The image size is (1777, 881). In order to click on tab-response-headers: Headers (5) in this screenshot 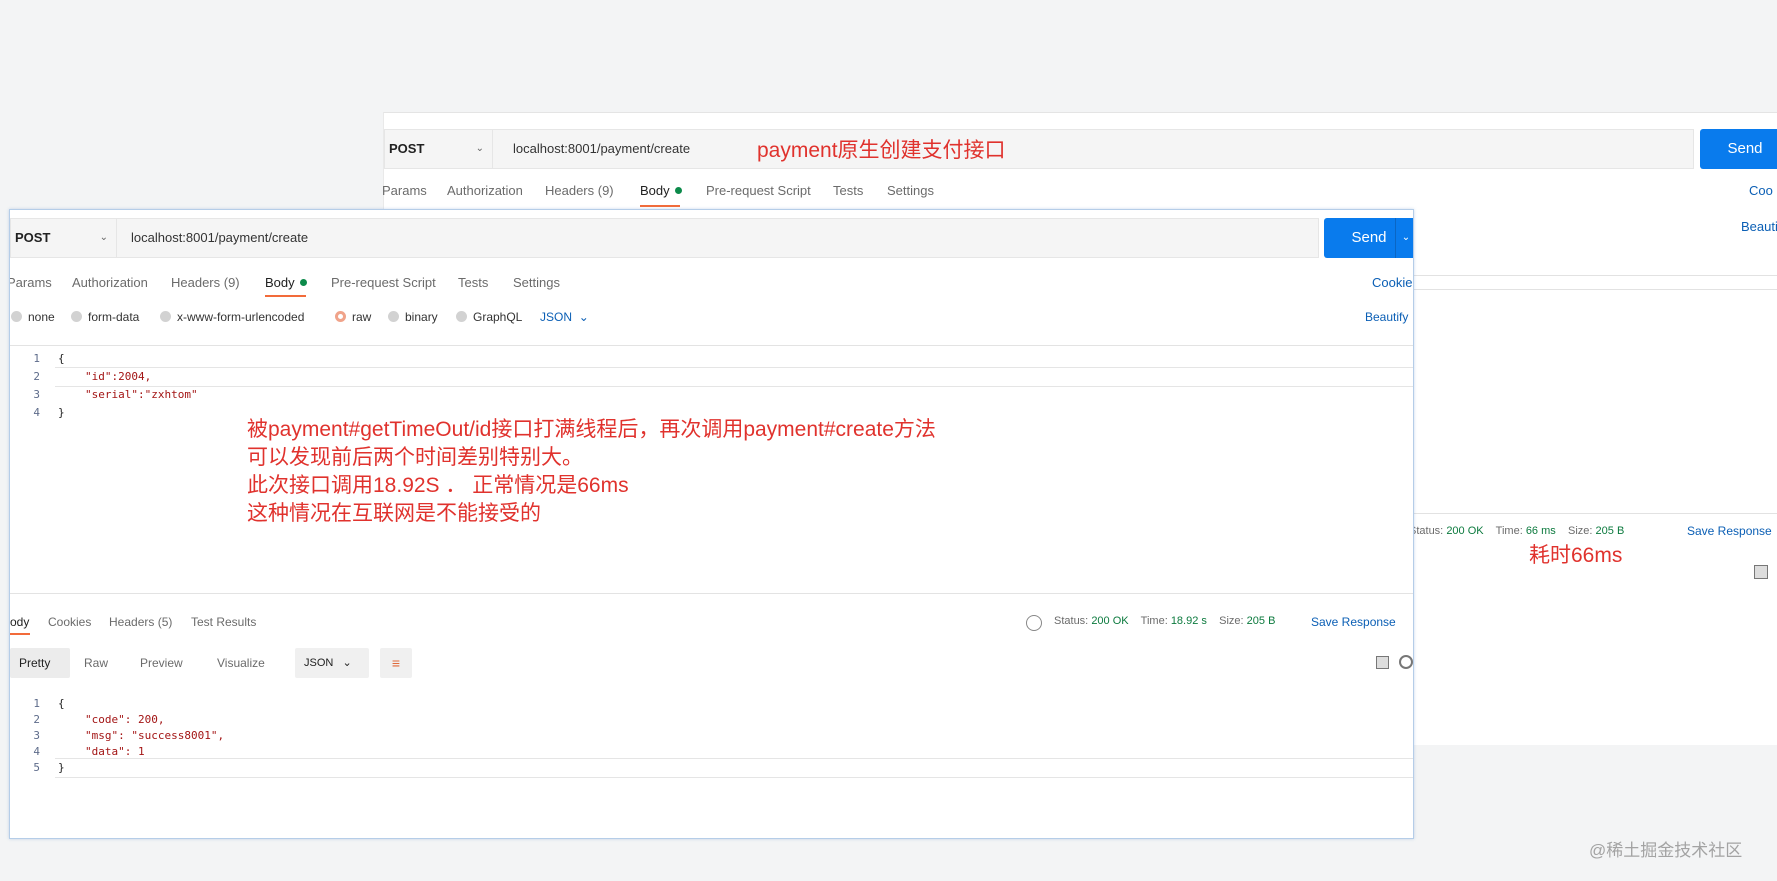, I will do `click(140, 622)`.